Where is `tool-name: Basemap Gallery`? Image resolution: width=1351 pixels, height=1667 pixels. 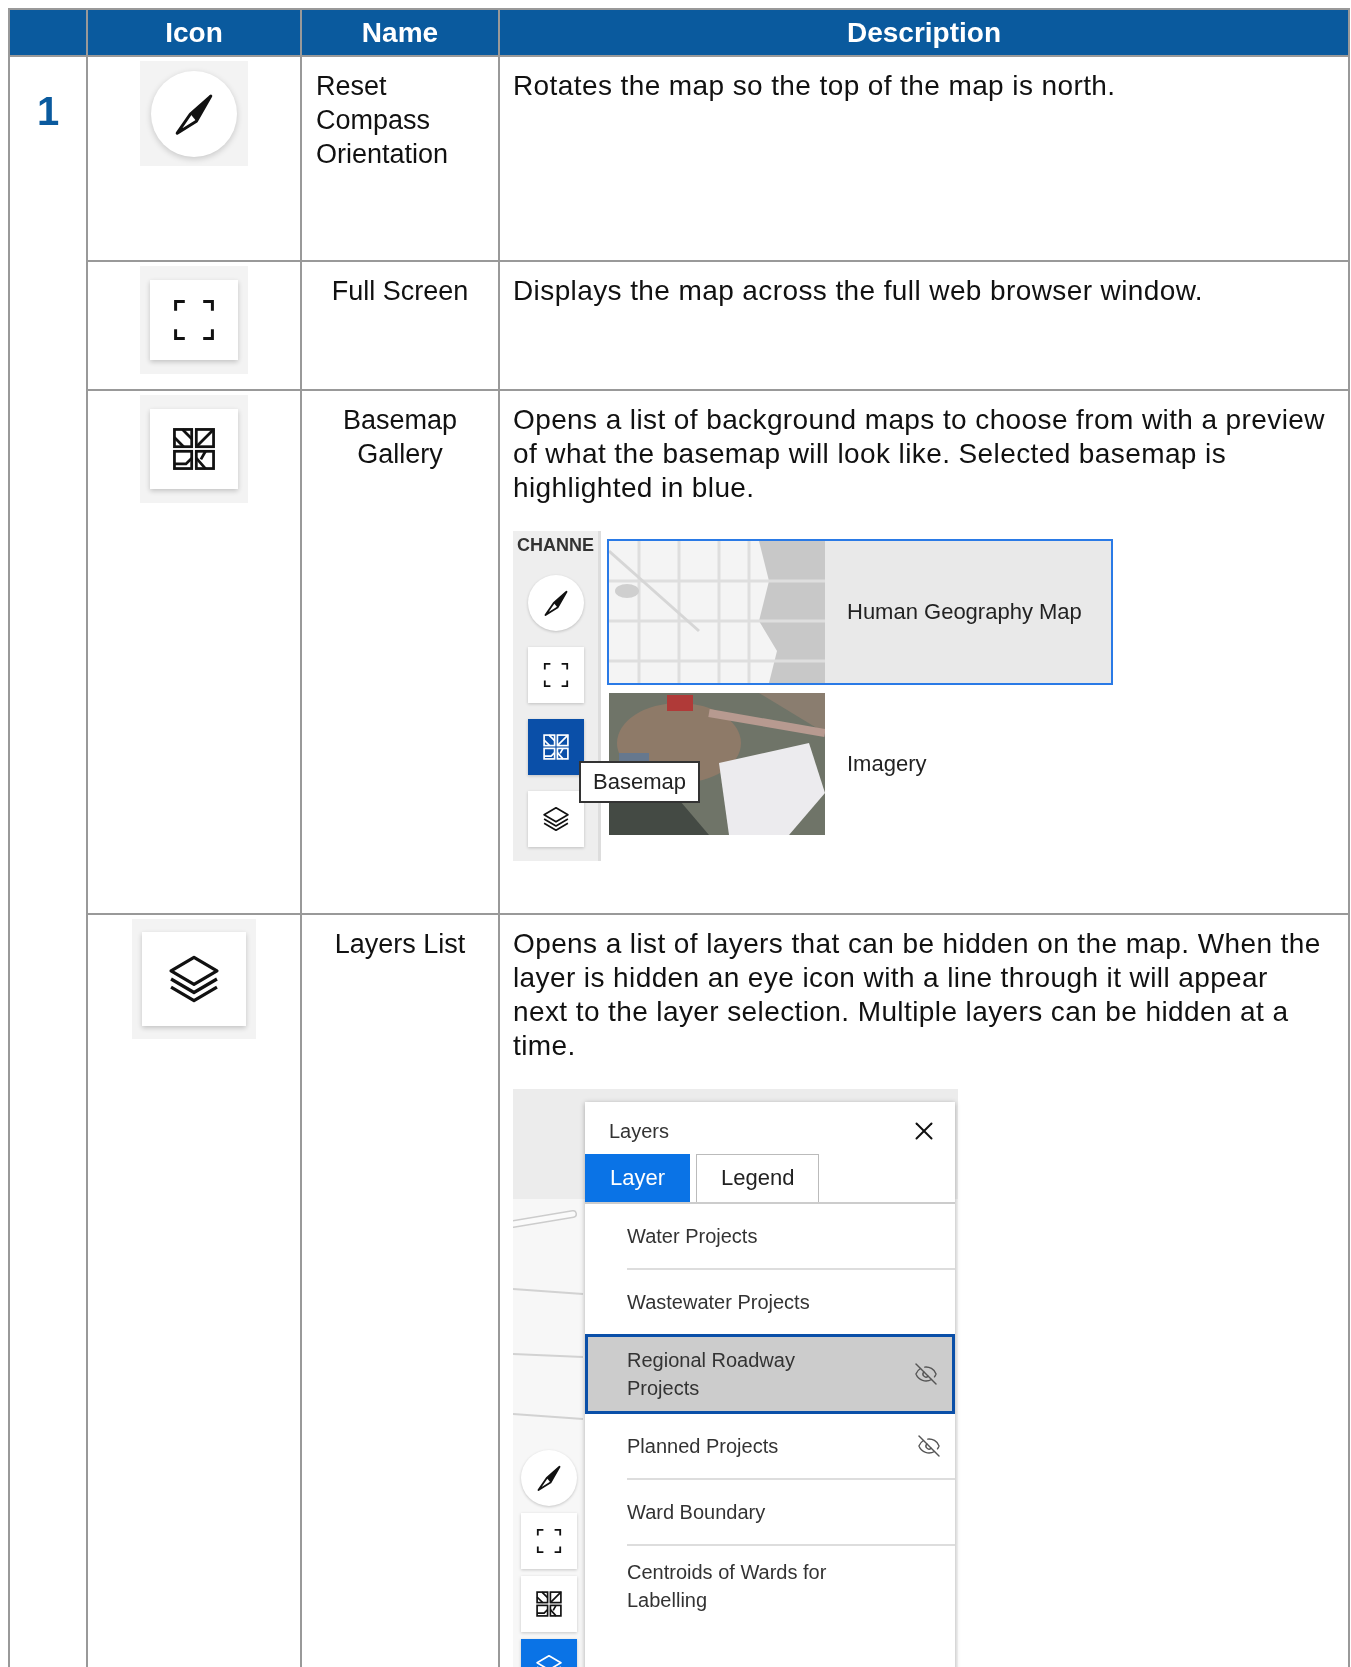
tool-name: Basemap Gallery is located at coordinates (400, 437).